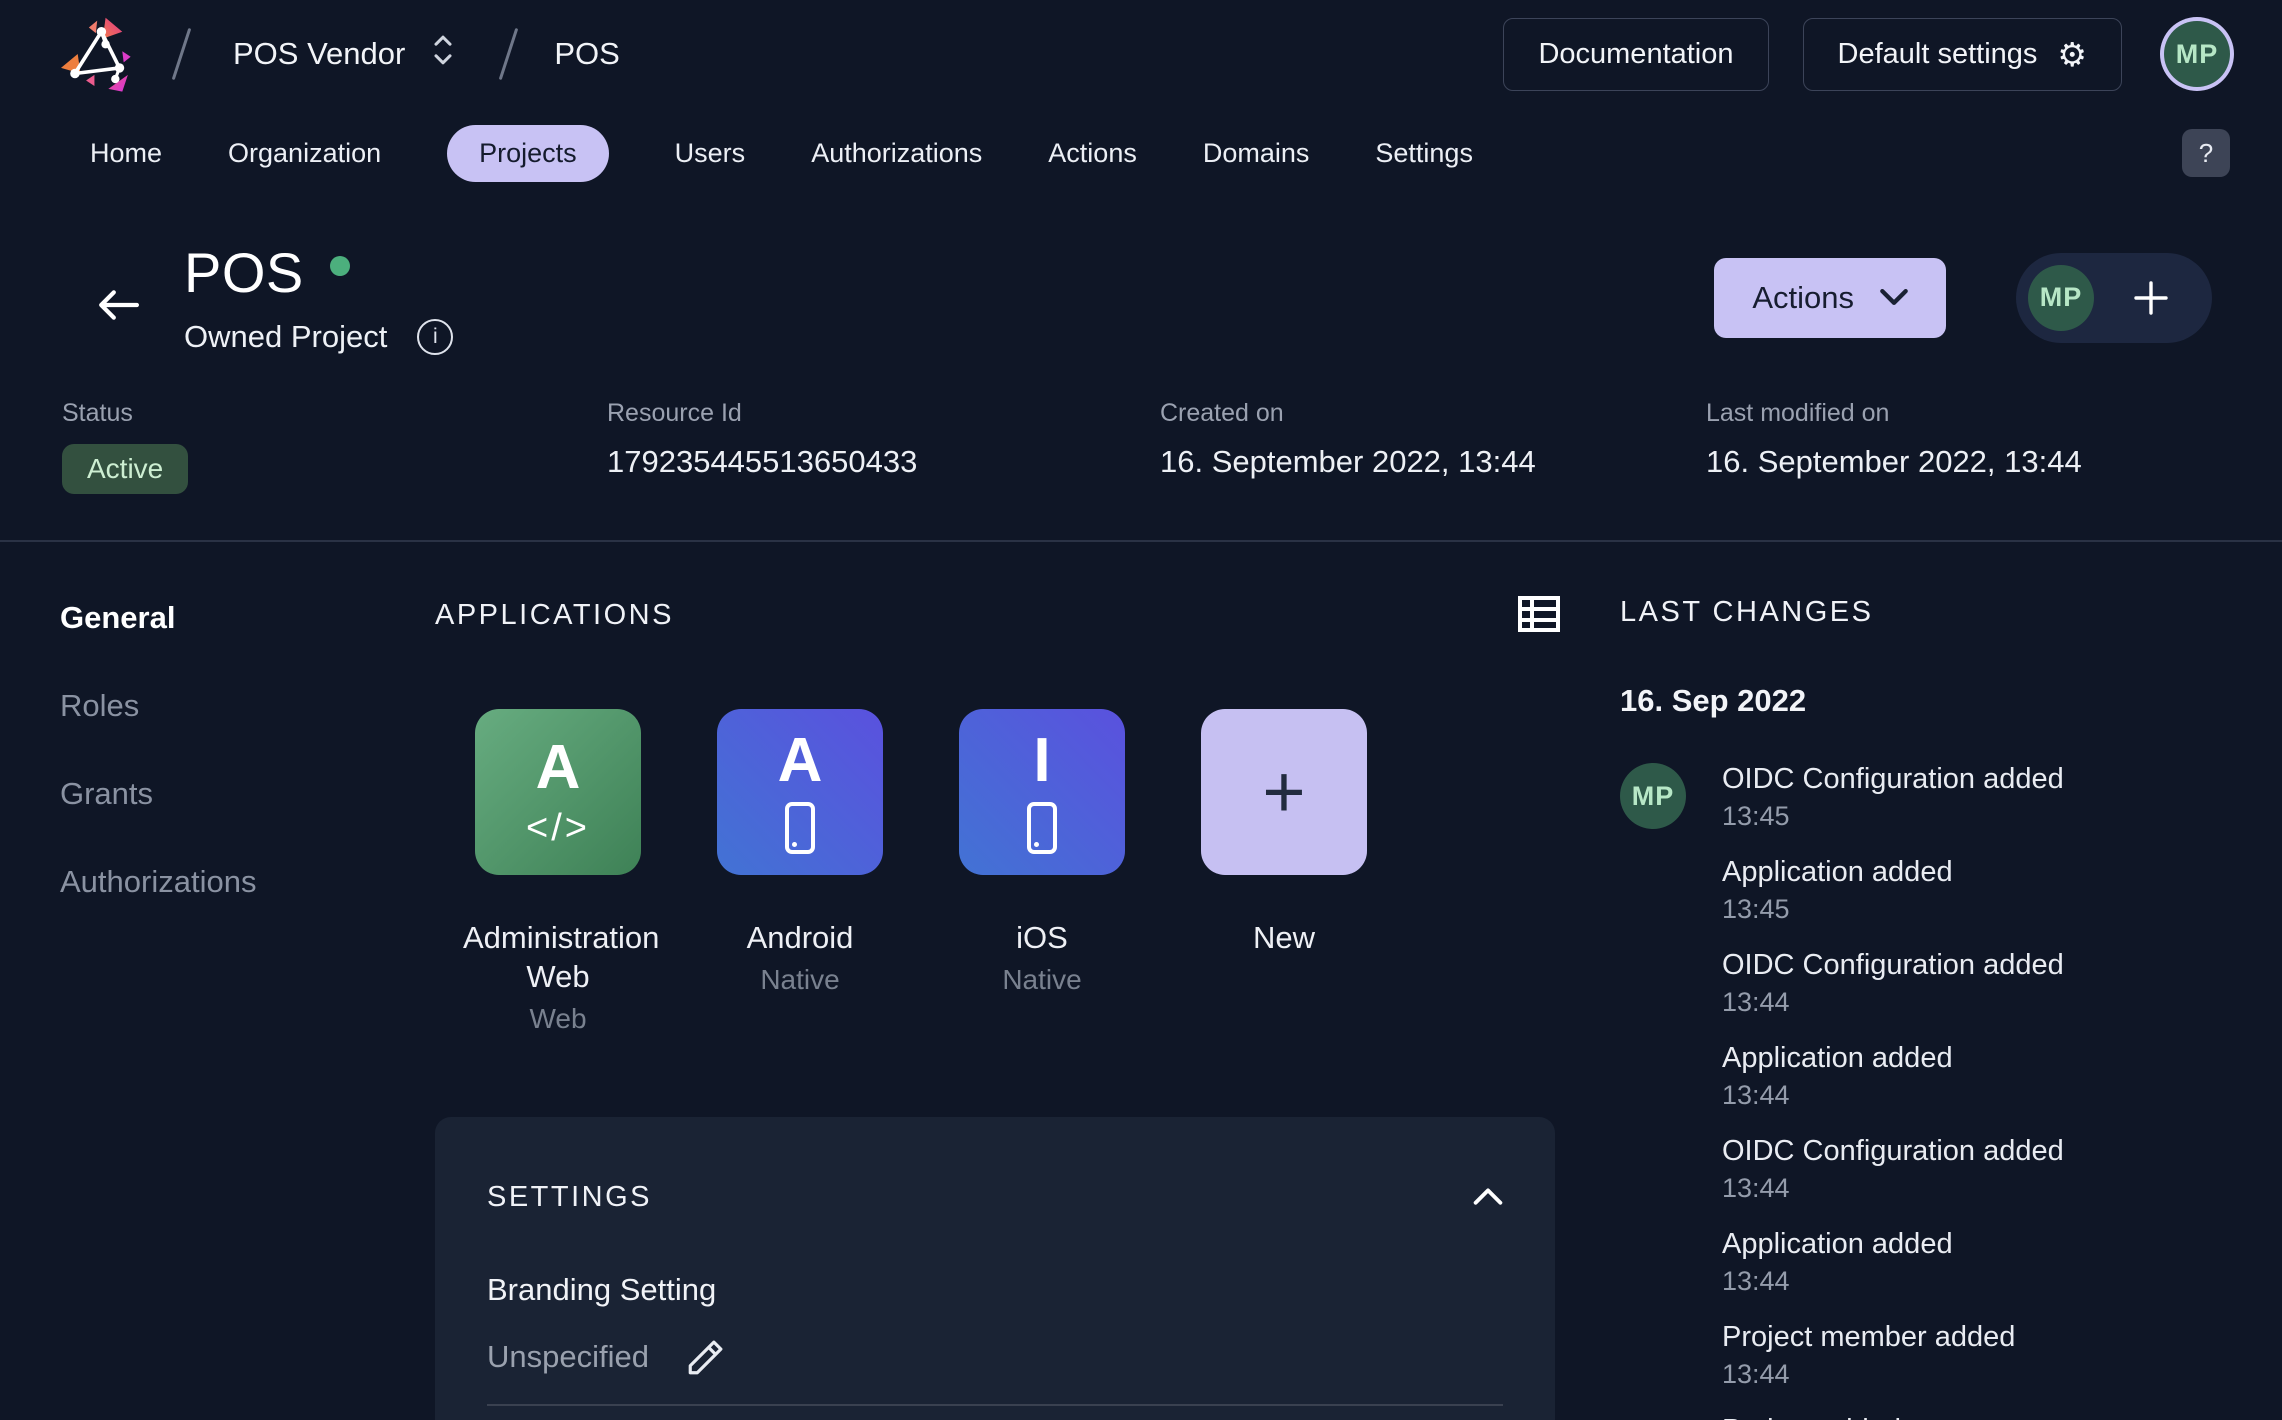  What do you see at coordinates (435, 337) in the screenshot?
I see `info-icon: i` at bounding box center [435, 337].